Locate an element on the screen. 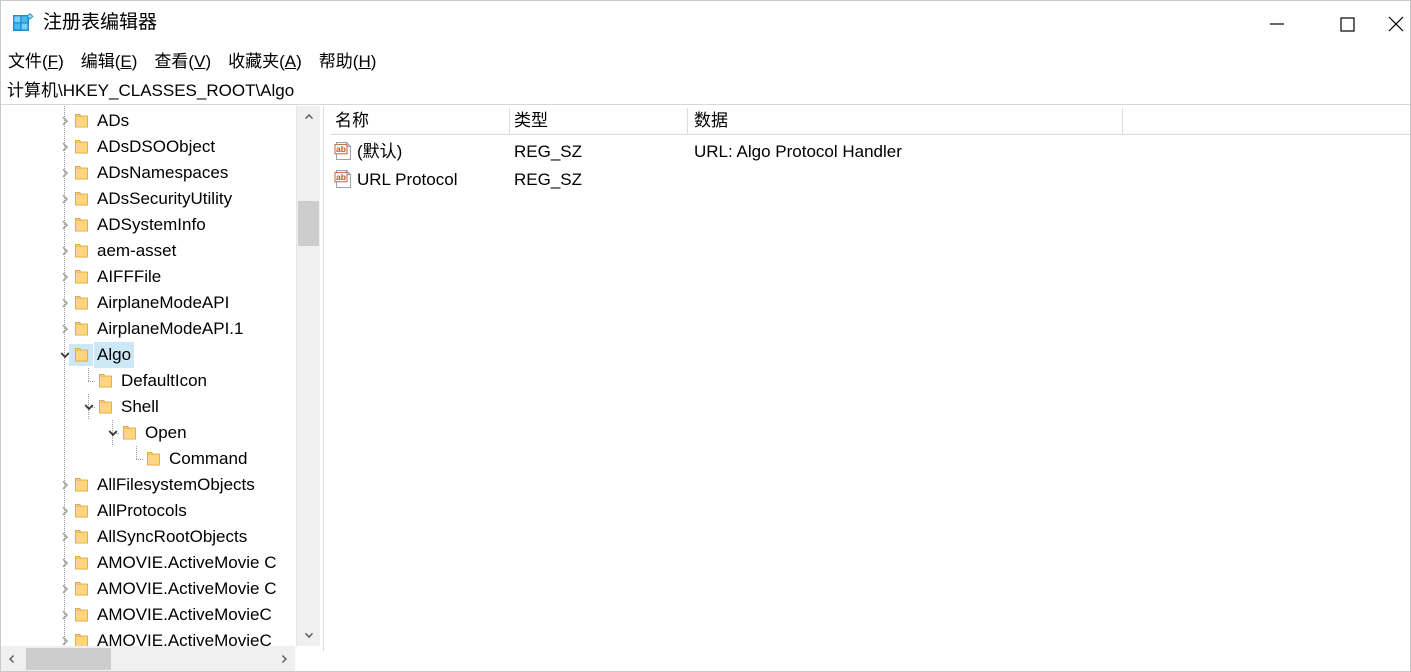 This screenshot has height=672, width=1411. scroll-right-button is located at coordinates (284, 658).